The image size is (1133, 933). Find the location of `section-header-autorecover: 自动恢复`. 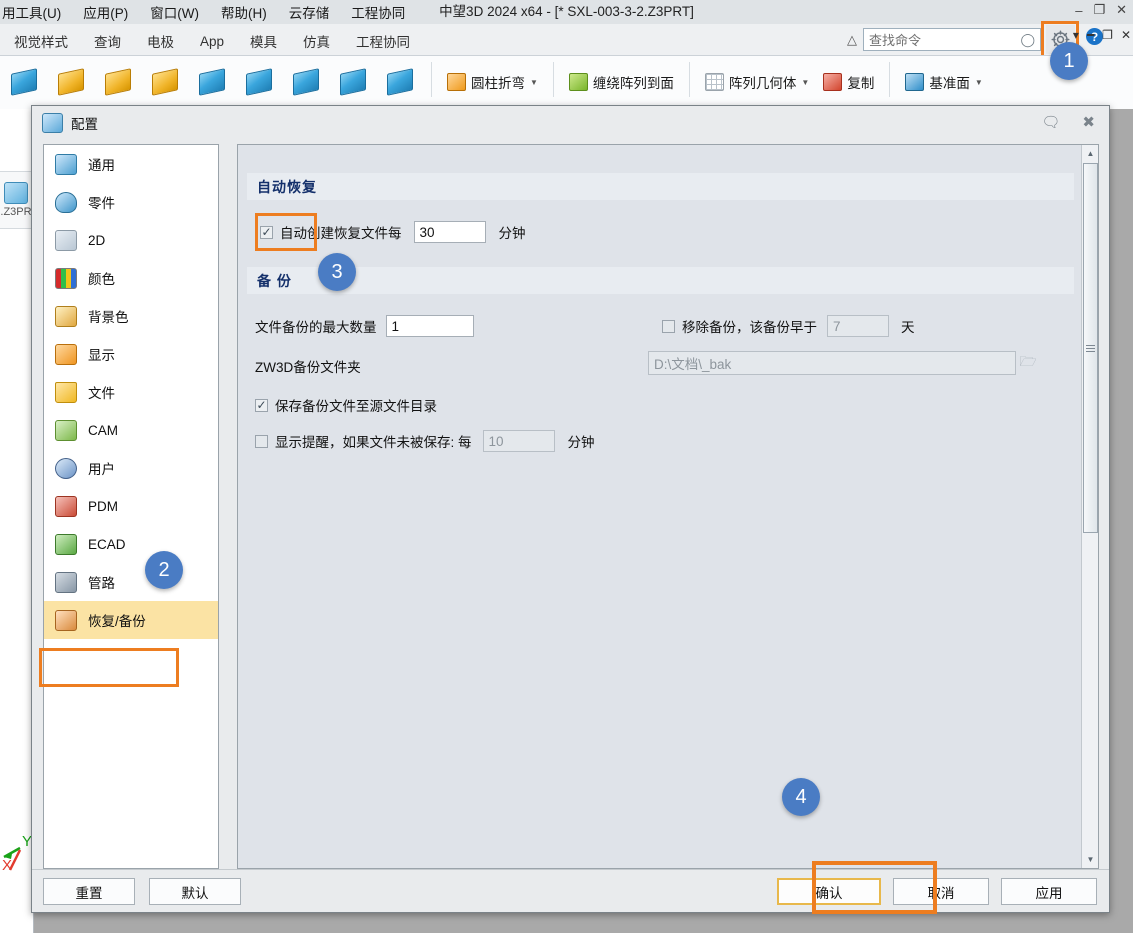

section-header-autorecover: 自动恢复 is located at coordinates (660, 186).